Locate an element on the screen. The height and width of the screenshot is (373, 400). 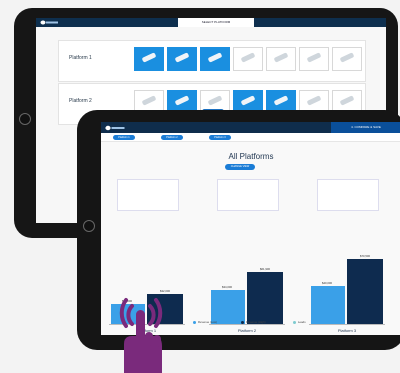
legend-label: Revenue (High) is located at coordinates (256, 322).